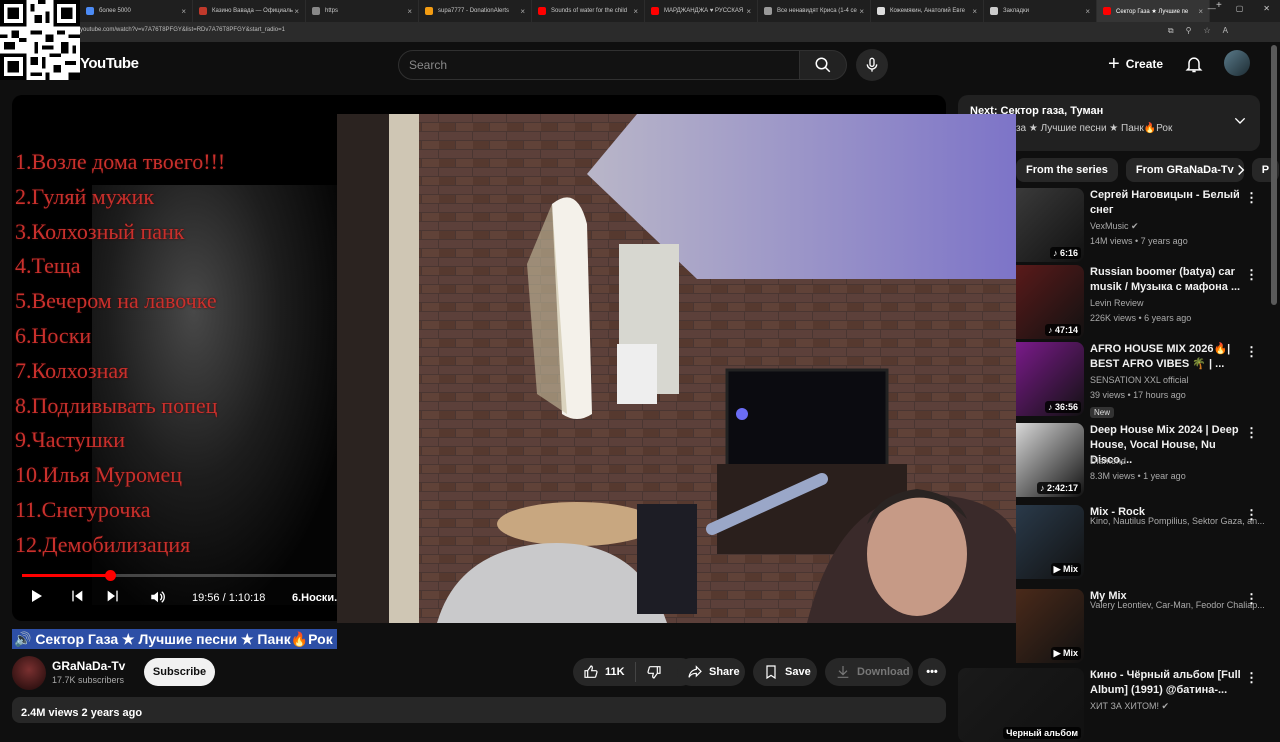  I want to click on youtube-logo: YouTube, so click(109, 63).